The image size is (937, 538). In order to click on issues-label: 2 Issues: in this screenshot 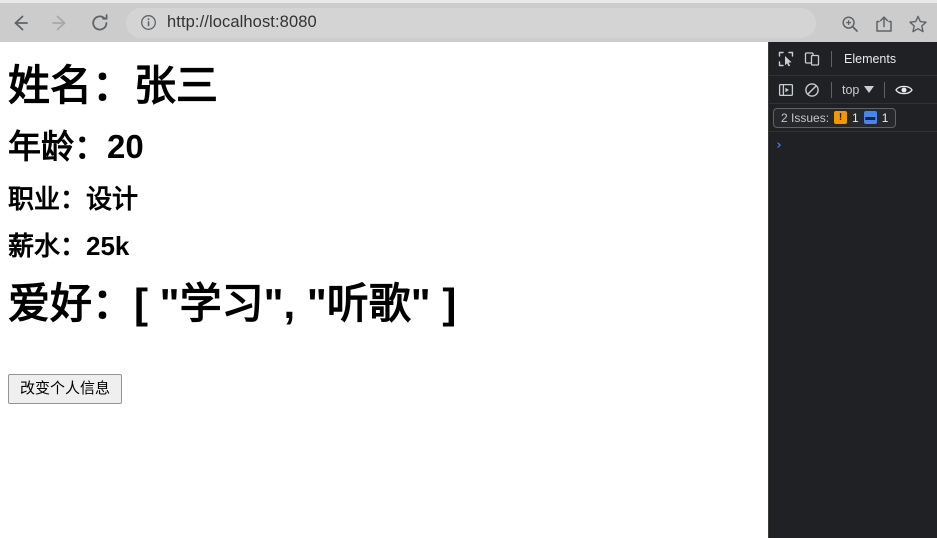, I will do `click(805, 117)`.